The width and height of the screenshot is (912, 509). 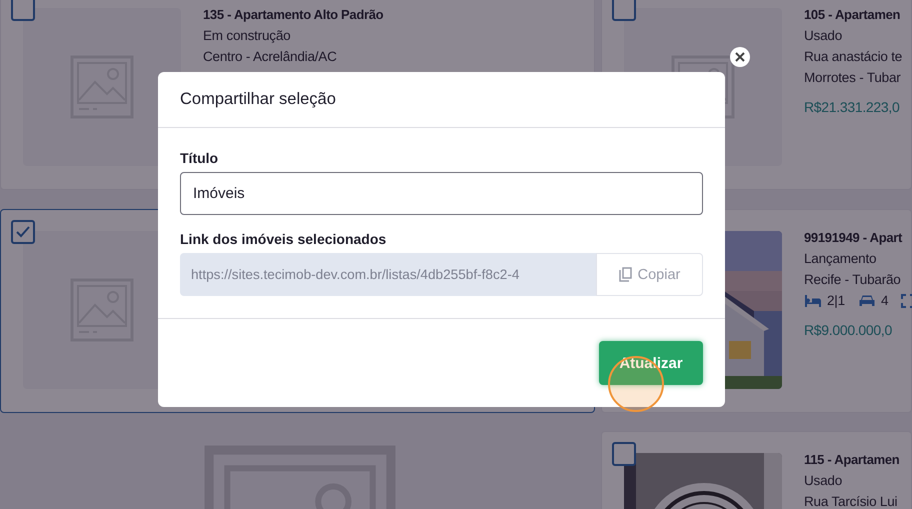 What do you see at coordinates (906, 301) in the screenshot?
I see `area-icon` at bounding box center [906, 301].